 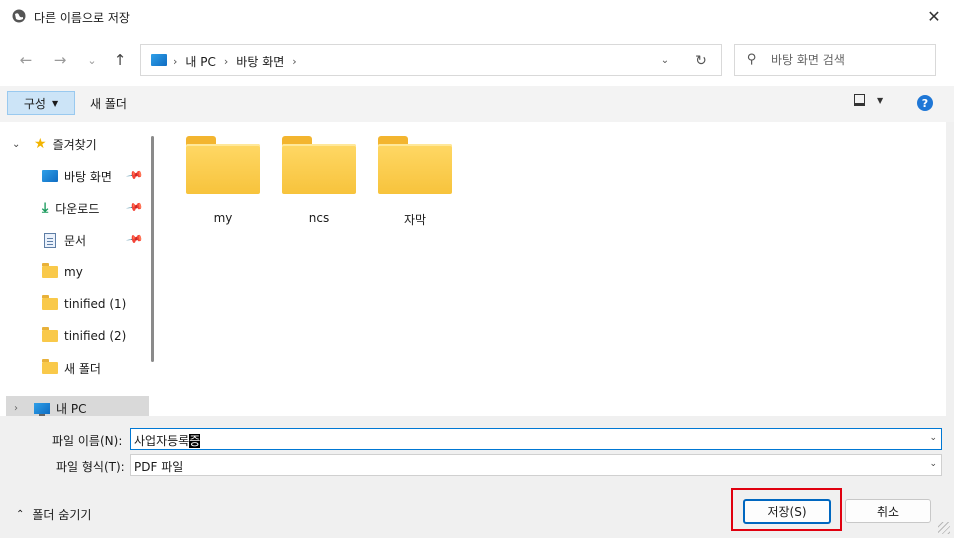 I want to click on sidebar-item-label: 즐겨찾기, so click(x=74, y=144).